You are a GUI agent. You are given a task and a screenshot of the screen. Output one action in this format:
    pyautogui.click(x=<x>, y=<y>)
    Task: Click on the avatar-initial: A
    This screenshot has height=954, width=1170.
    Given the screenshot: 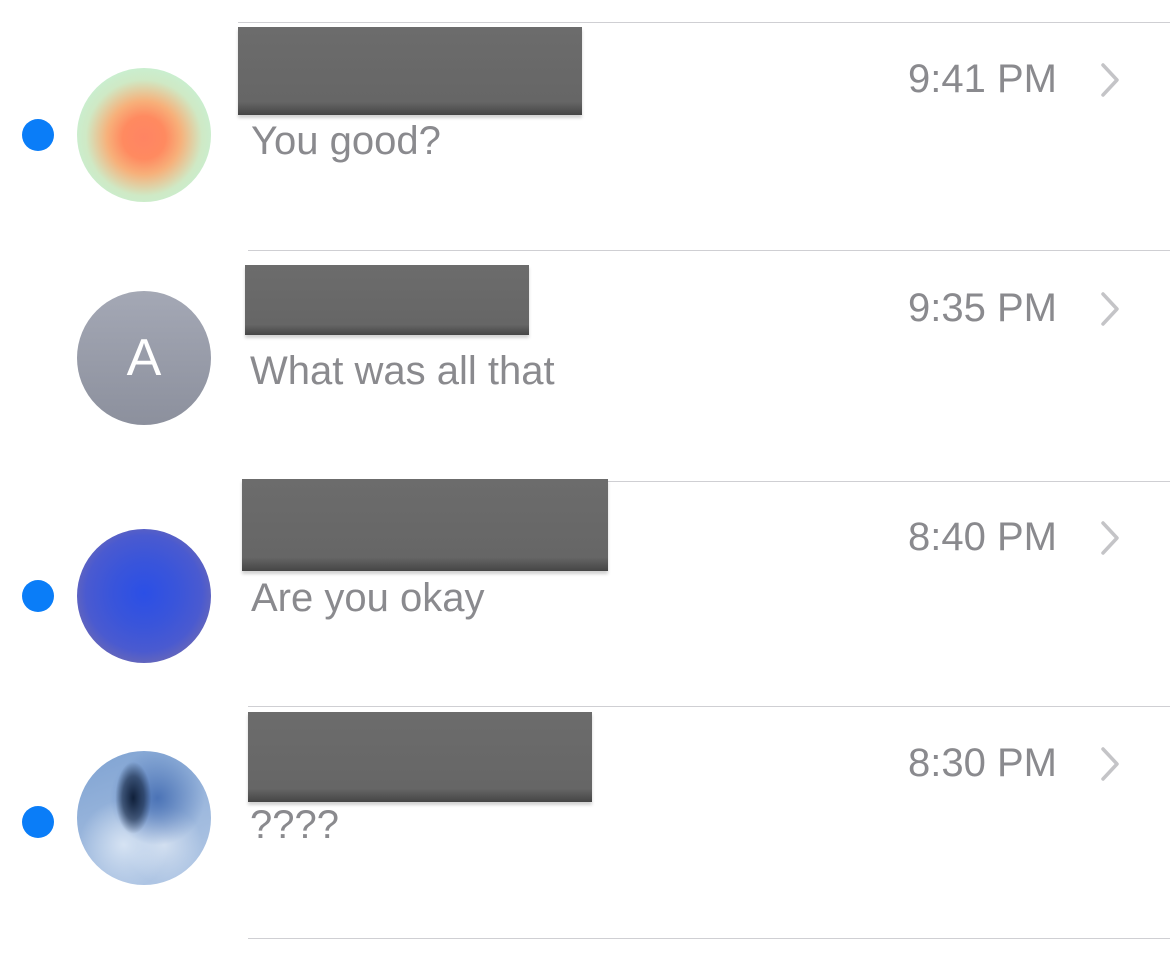 What is the action you would take?
    pyautogui.click(x=144, y=358)
    